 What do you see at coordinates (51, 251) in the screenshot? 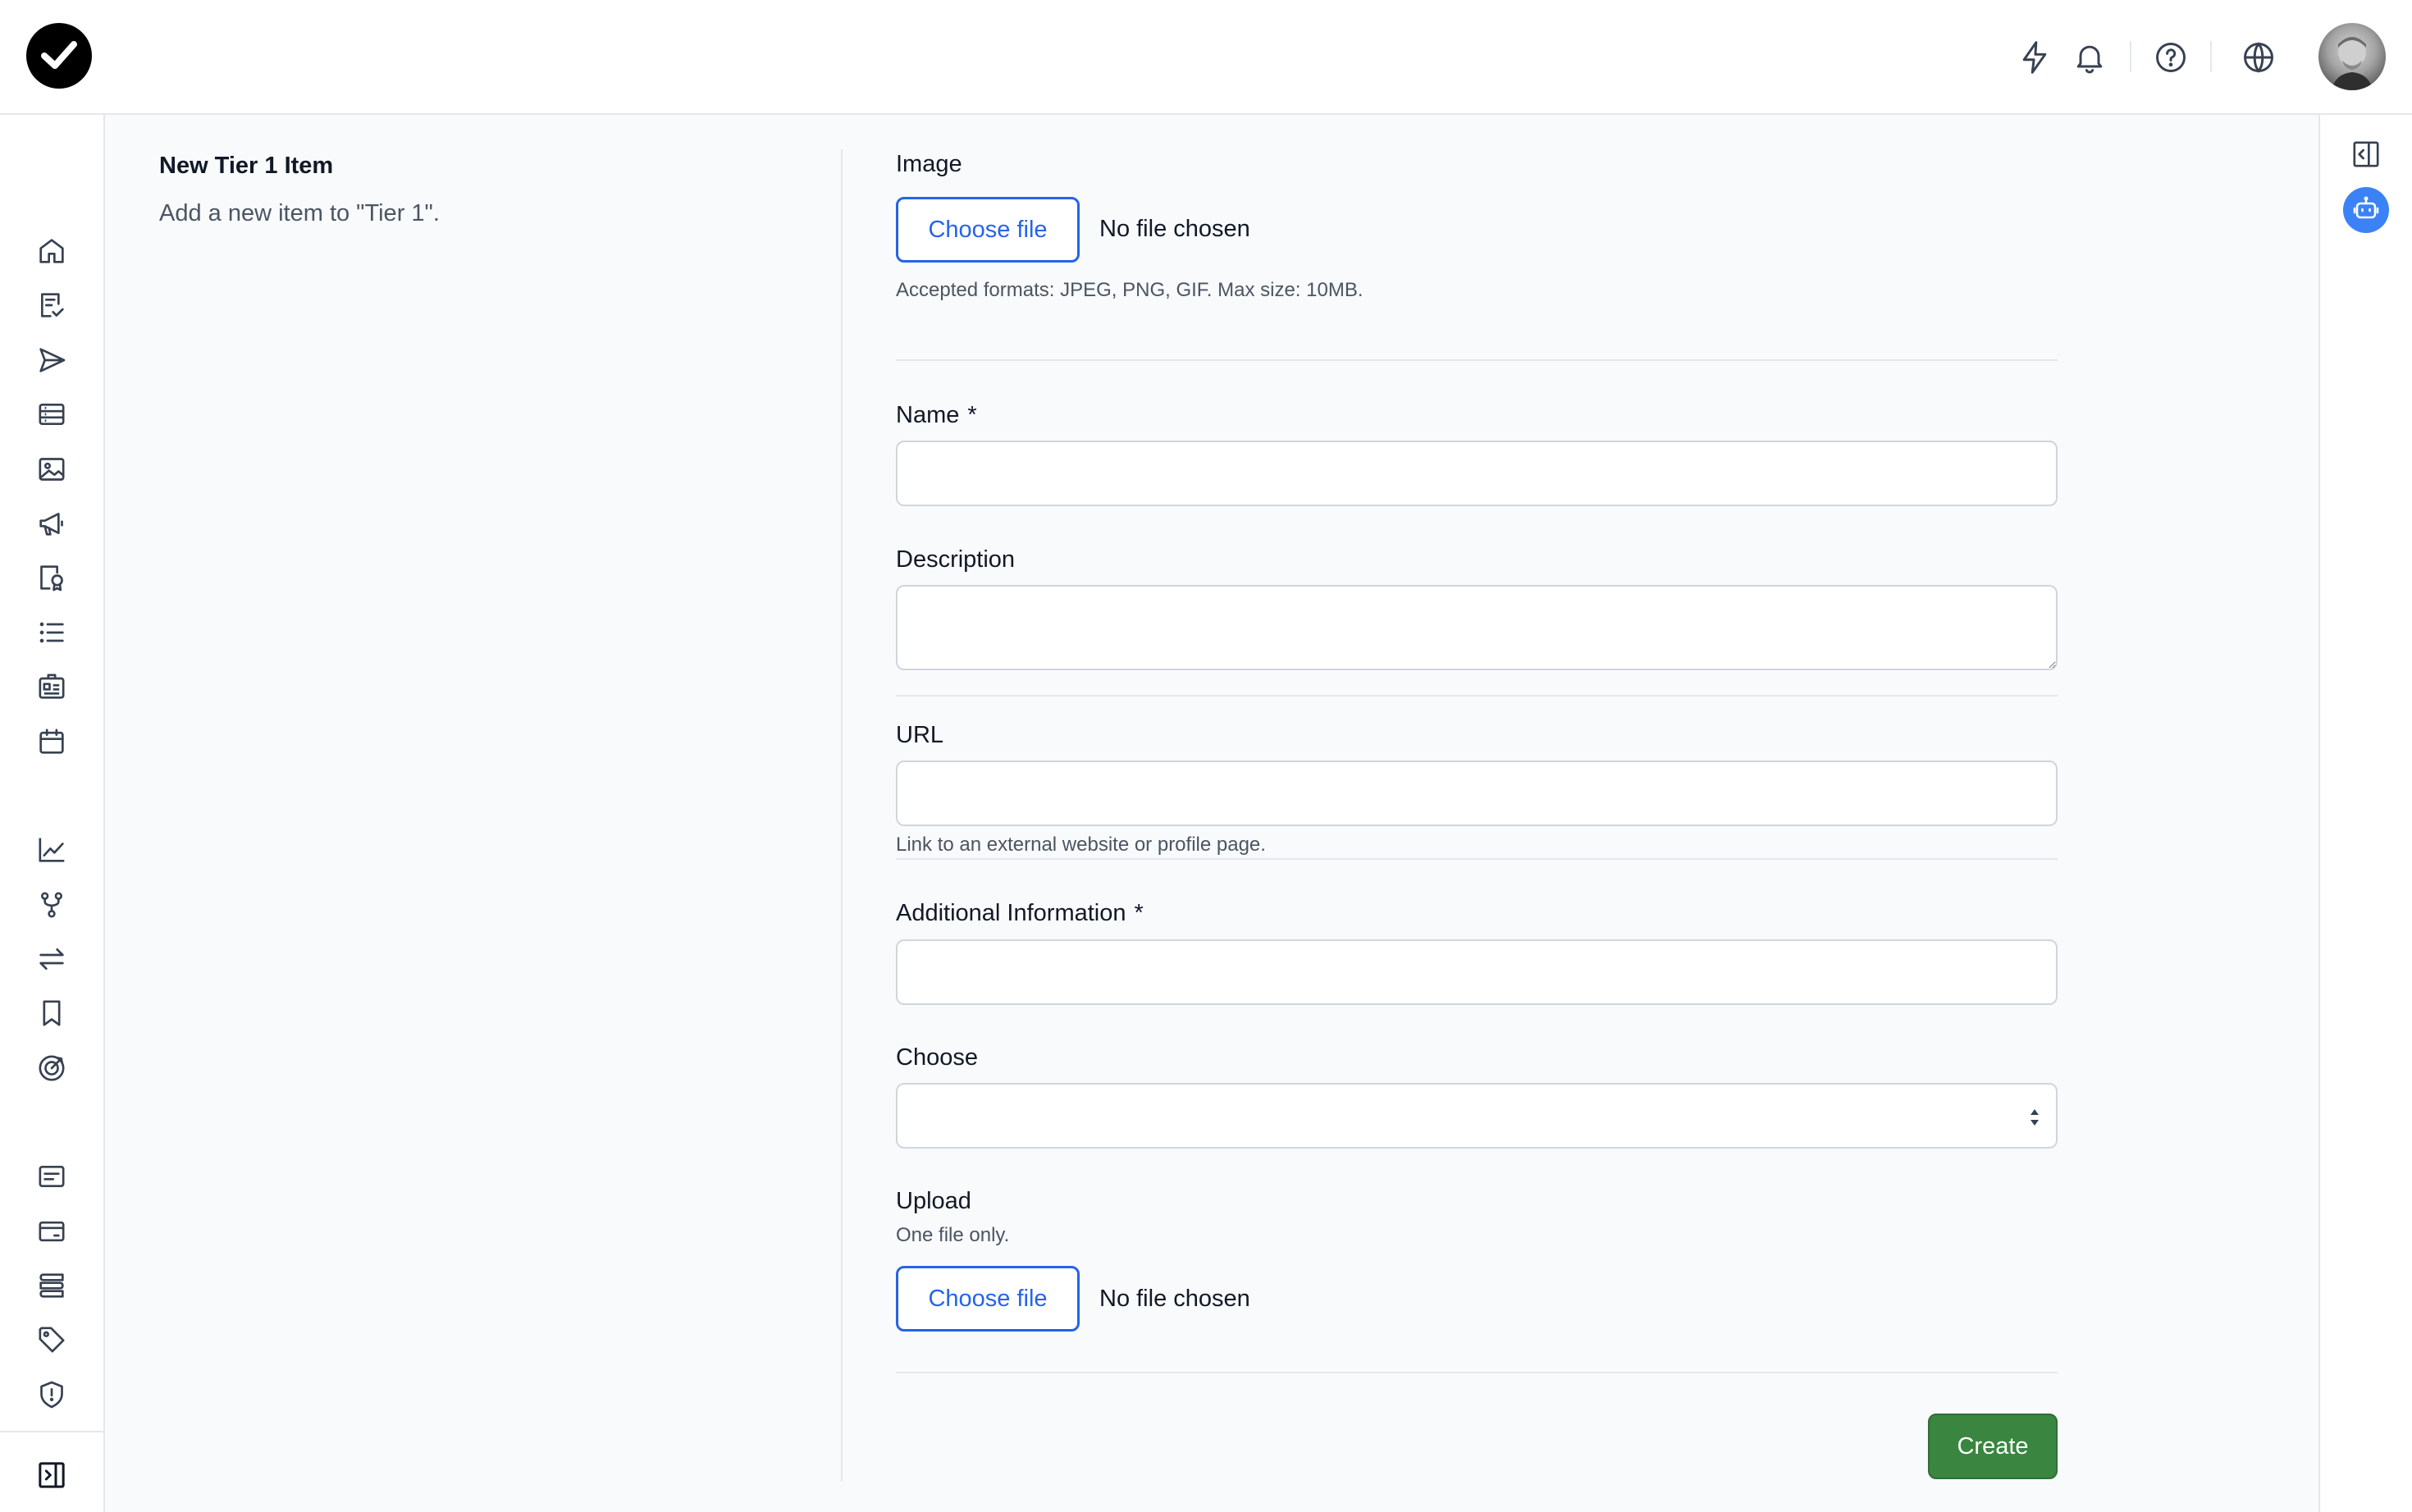
I see `home-icon` at bounding box center [51, 251].